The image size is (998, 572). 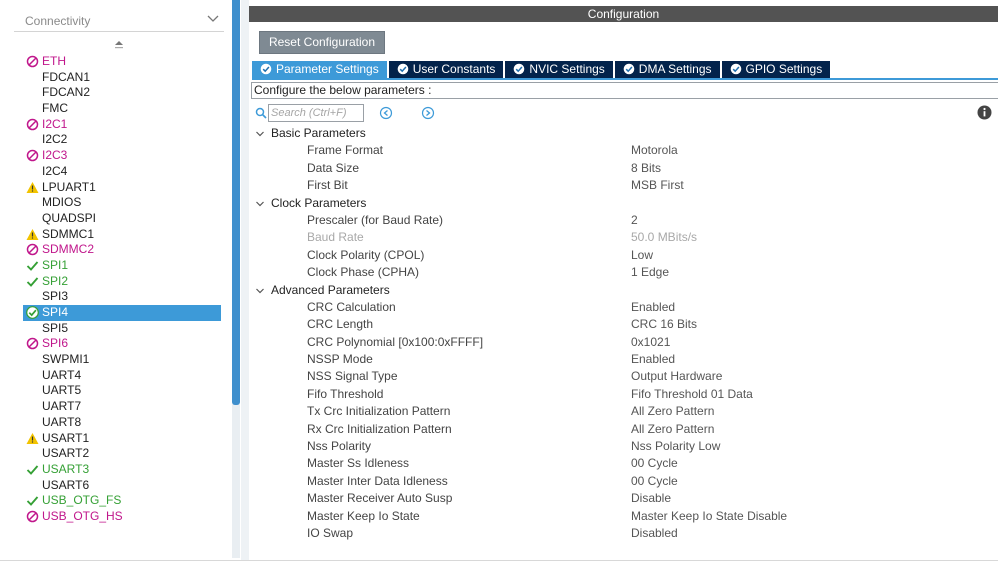 What do you see at coordinates (122, 140) in the screenshot?
I see `peripheral-item: I2C2` at bounding box center [122, 140].